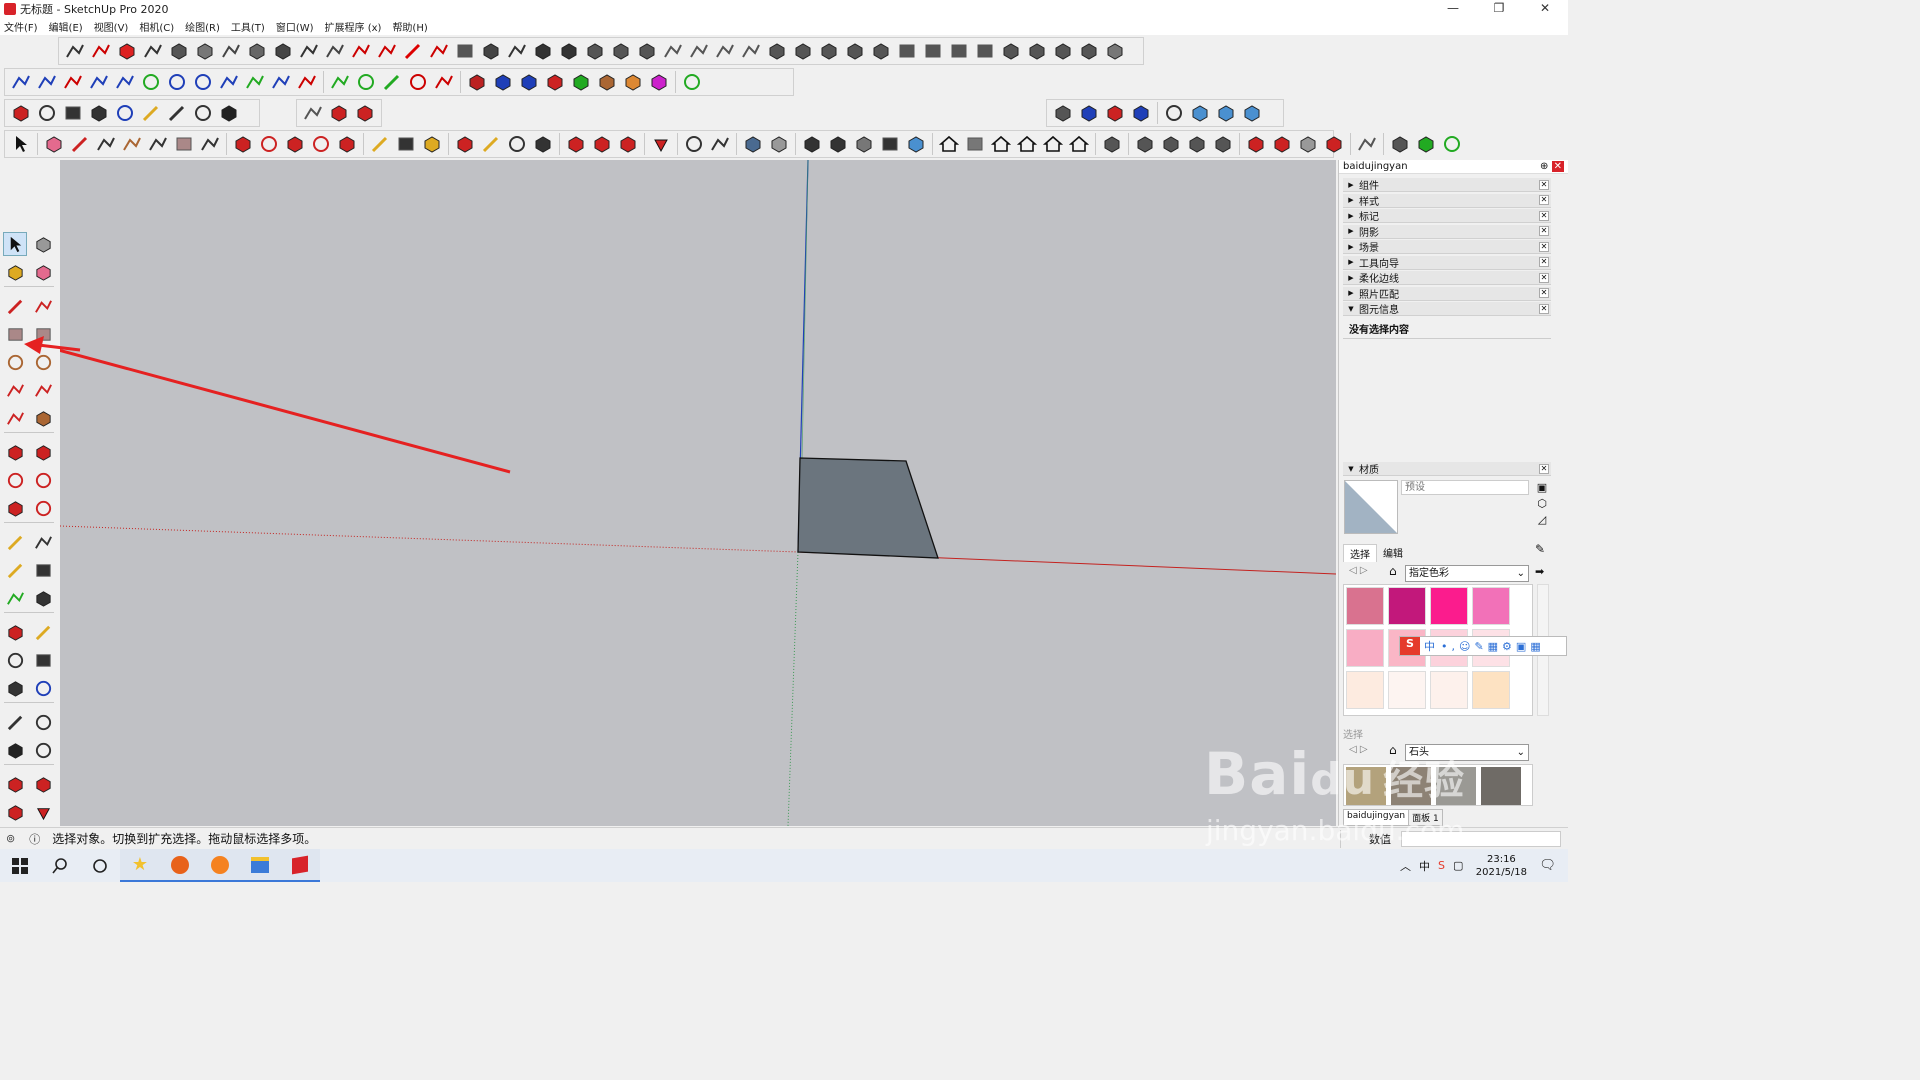 The width and height of the screenshot is (1920, 1080). Describe the element at coordinates (366, 82) in the screenshot. I see `polygon-icon` at that location.